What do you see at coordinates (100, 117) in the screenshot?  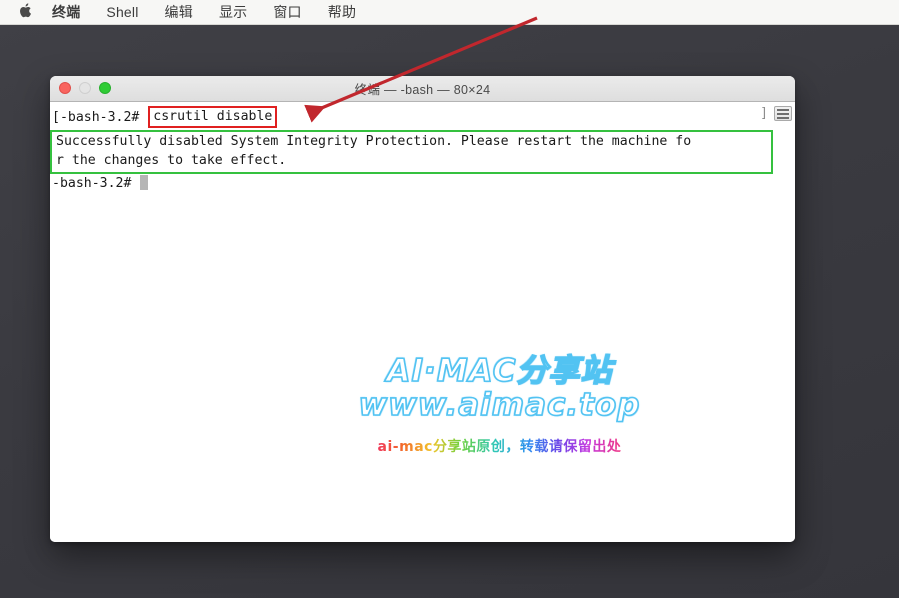 I see `shell-prompt-first: [-bash-3.2#` at bounding box center [100, 117].